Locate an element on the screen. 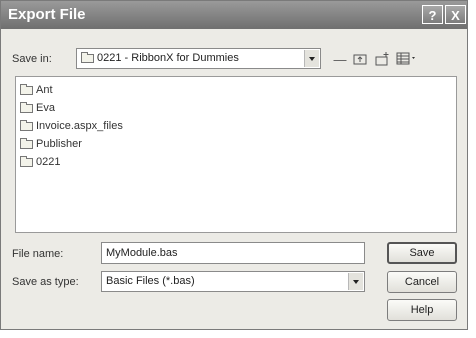 This screenshot has height=338, width=476. view-menu-icon is located at coordinates (407, 60).